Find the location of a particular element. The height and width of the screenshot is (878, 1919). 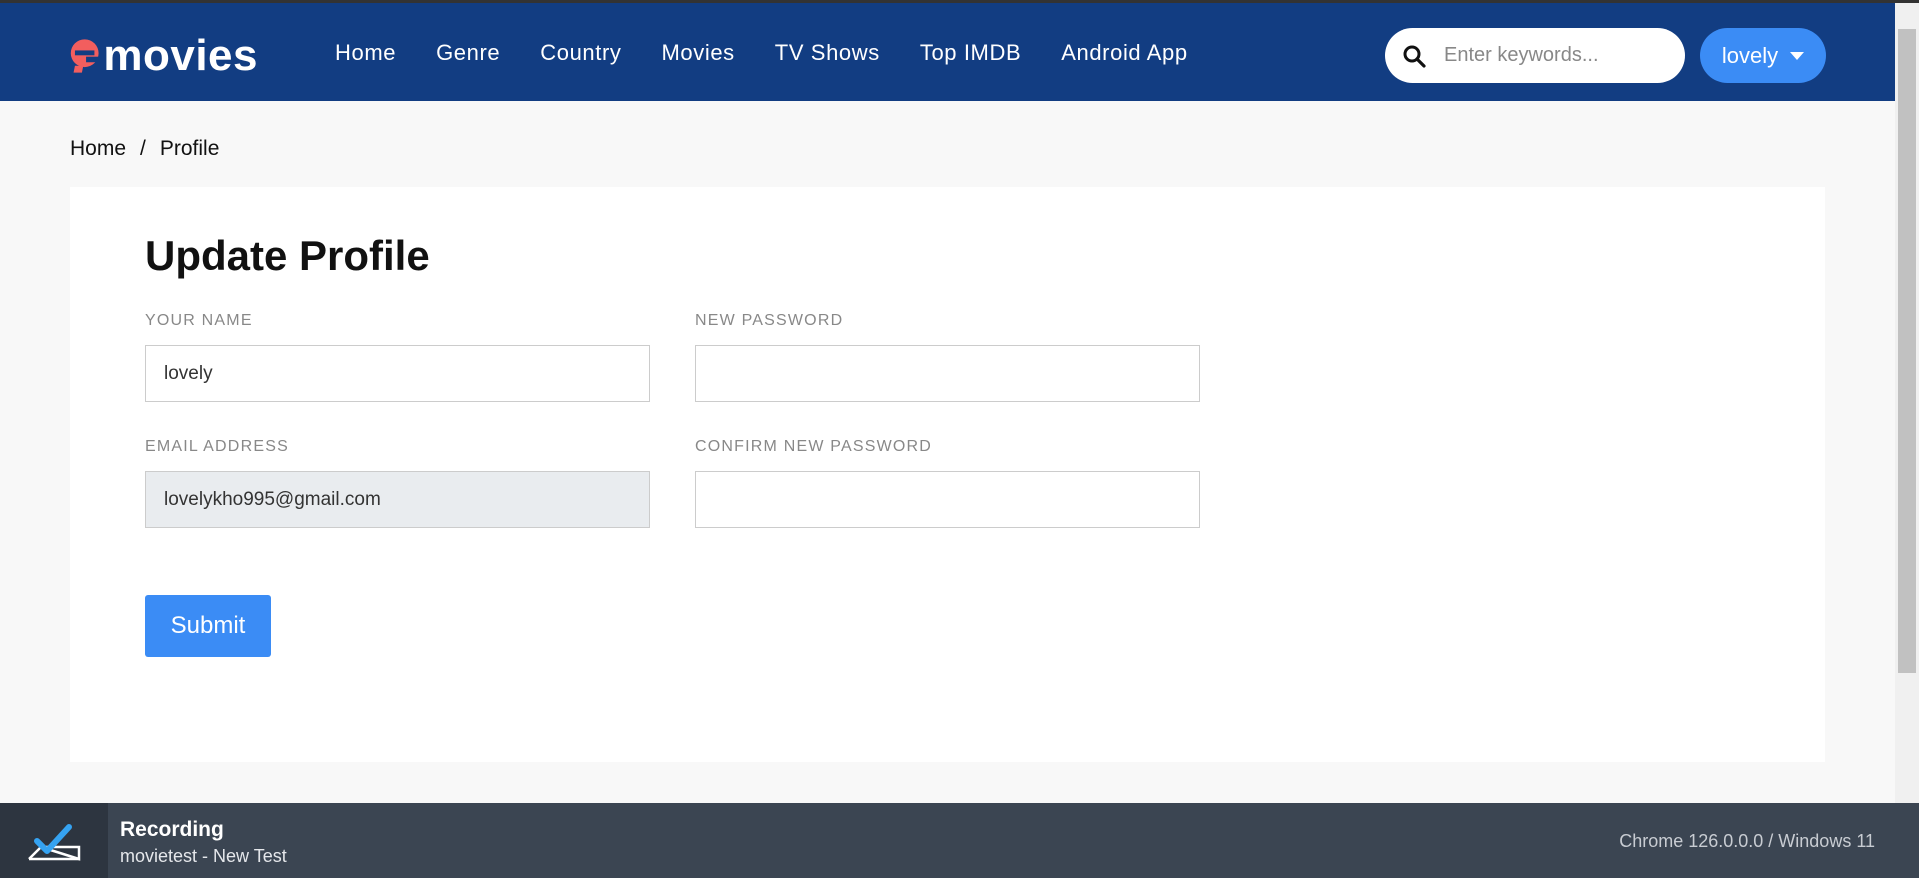

nav-android-app: Android App is located at coordinates (1124, 53).